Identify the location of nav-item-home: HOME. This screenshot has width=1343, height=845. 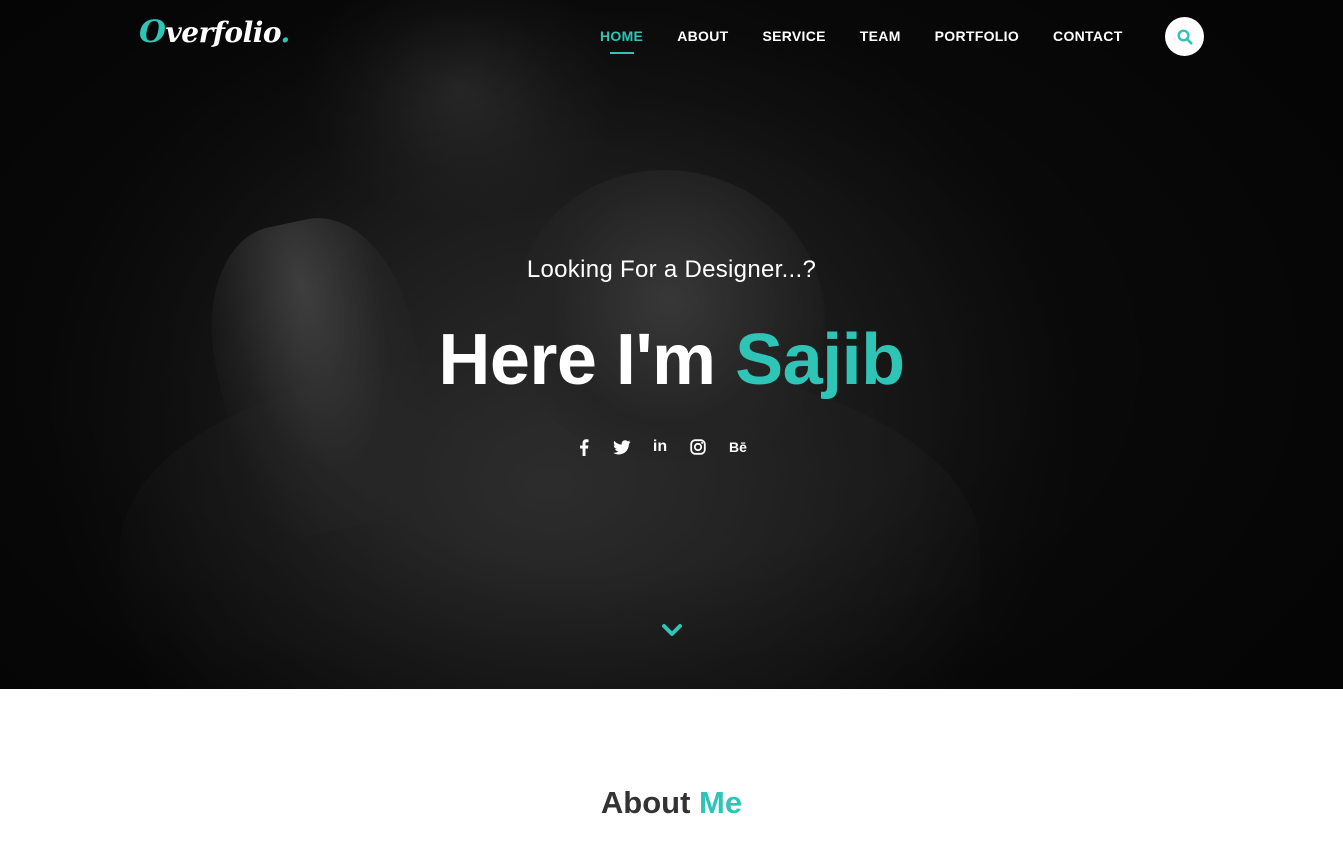
(621, 41).